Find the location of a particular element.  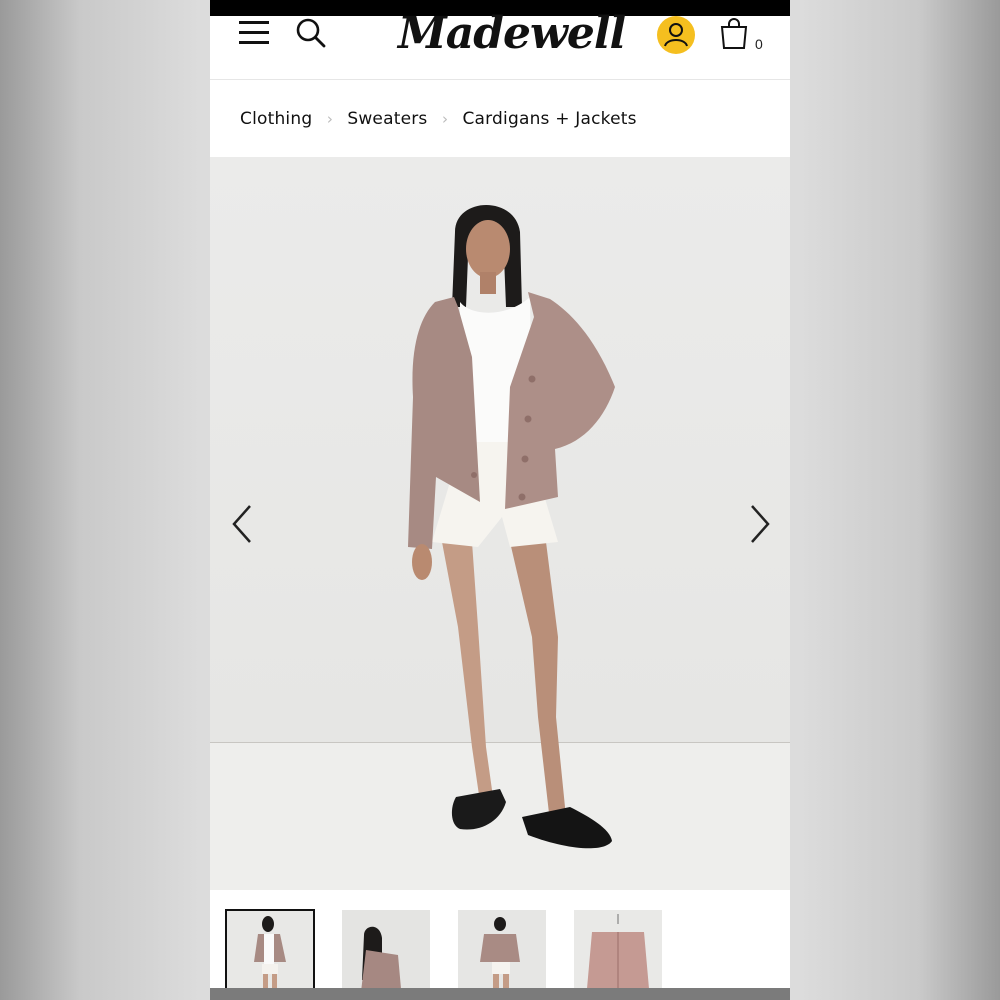

shopping-bag-icon is located at coordinates (734, 34).